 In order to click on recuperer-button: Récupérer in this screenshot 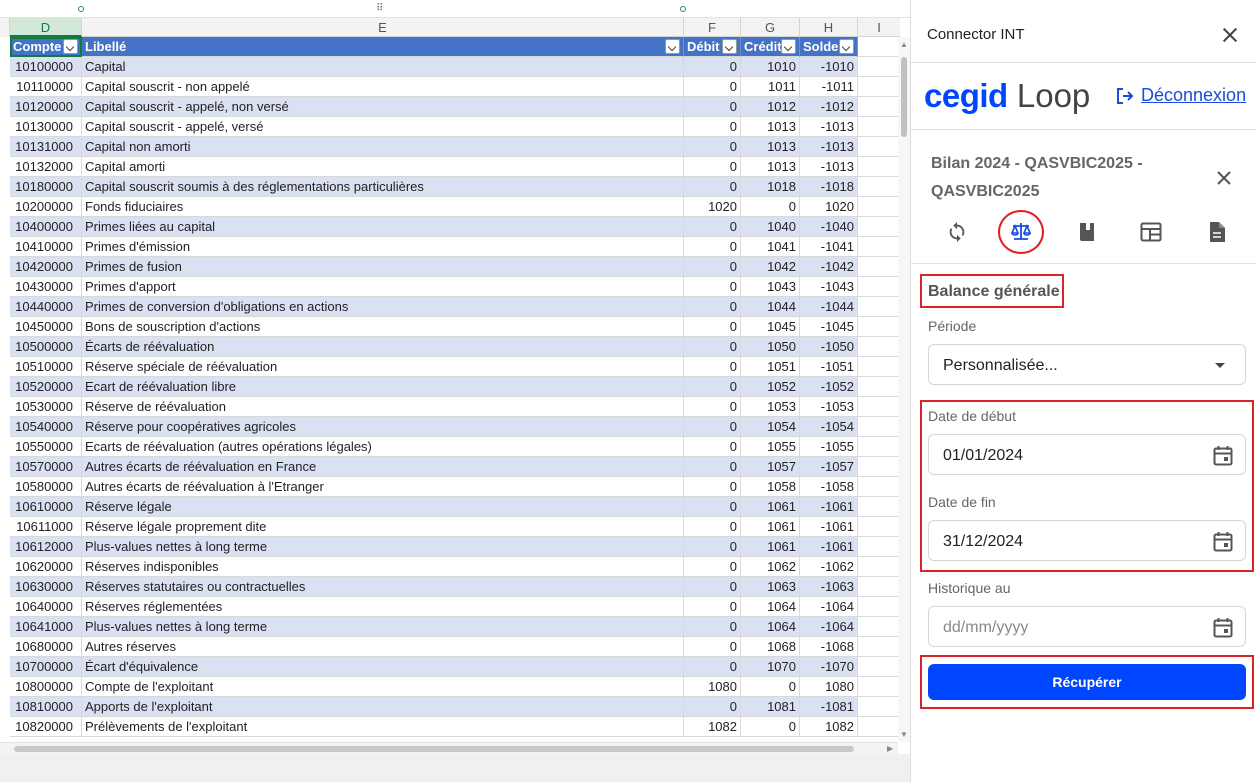, I will do `click(1087, 682)`.